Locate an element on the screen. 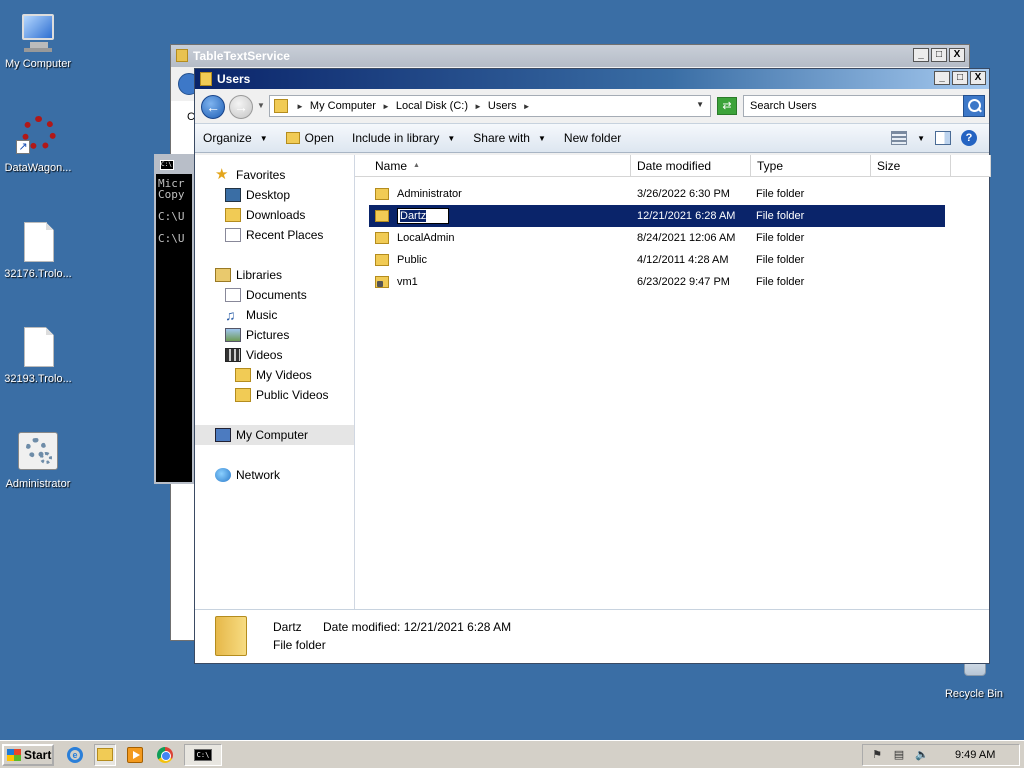 Image resolution: width=1024 pixels, height=768 pixels. gear-icon is located at coordinates (38, 452).